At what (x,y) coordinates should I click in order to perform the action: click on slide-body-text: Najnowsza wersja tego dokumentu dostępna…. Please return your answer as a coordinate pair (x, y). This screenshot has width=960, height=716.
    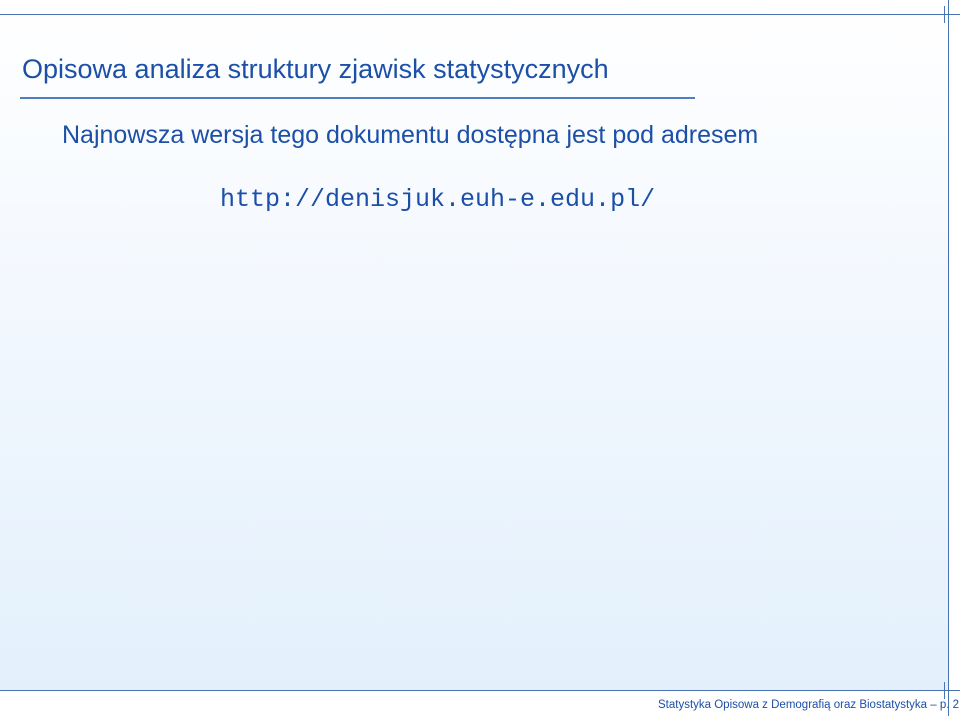
    Looking at the image, I should click on (410, 135).